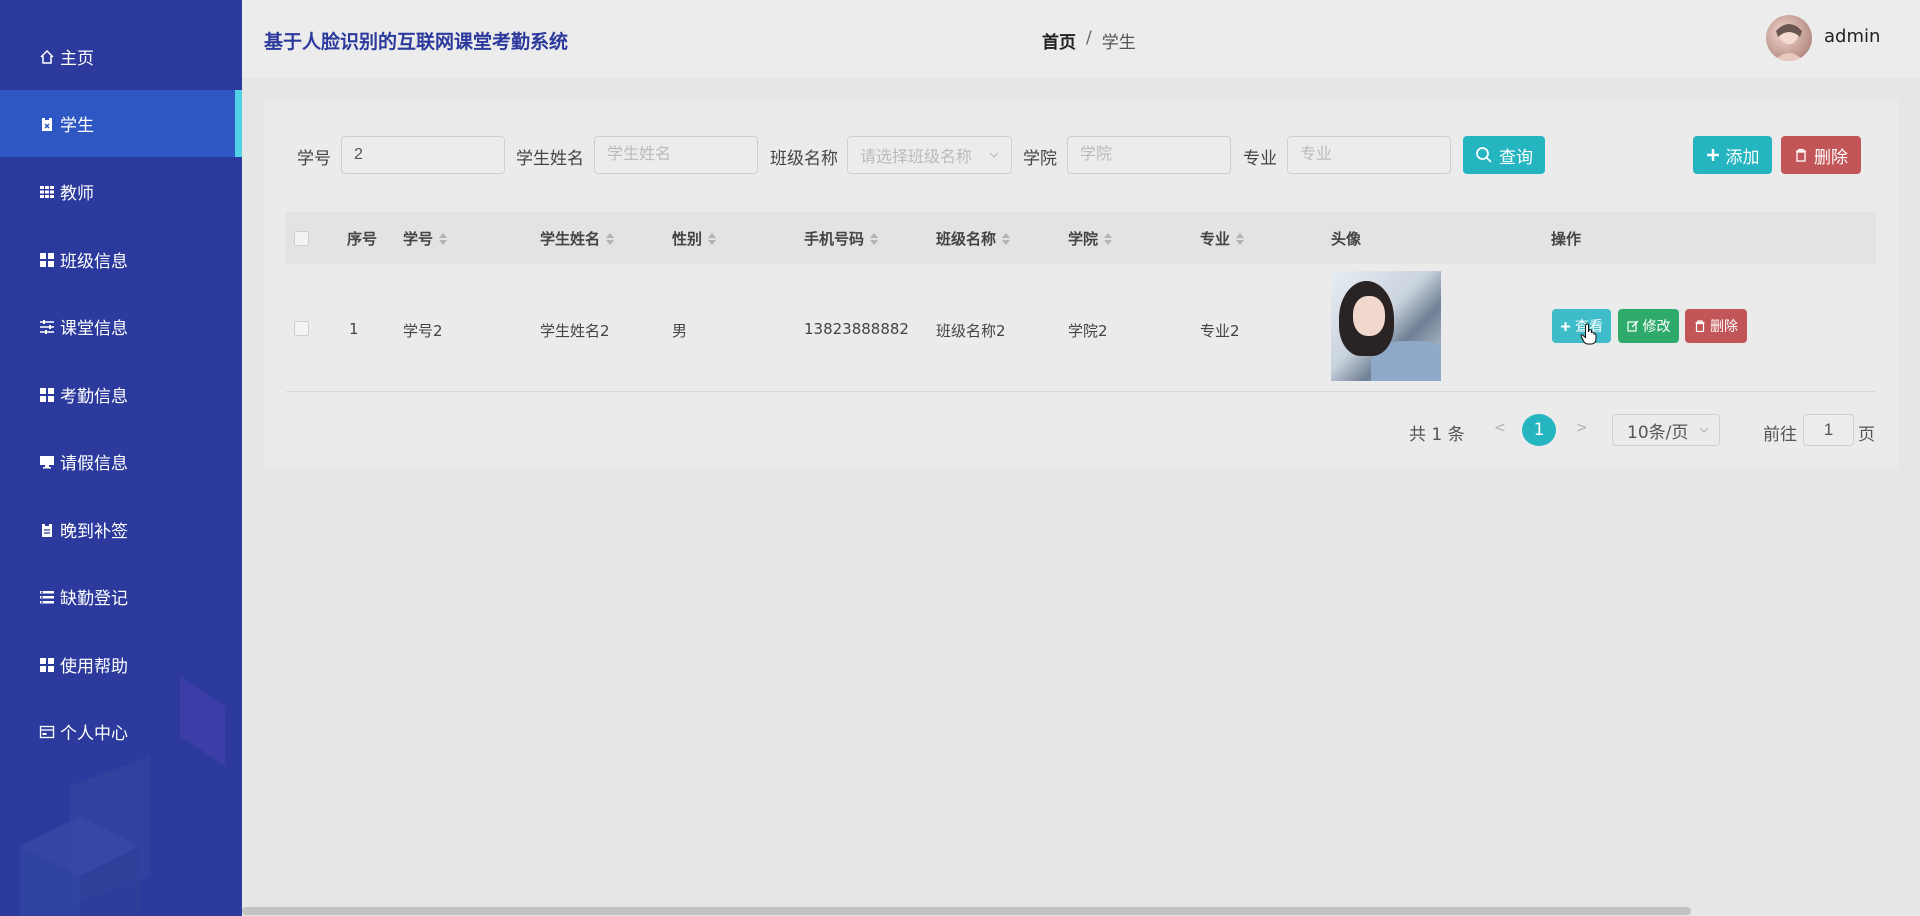 This screenshot has height=916, width=1920. Describe the element at coordinates (1220, 331) in the screenshot. I see `cell-major: 专业2` at that location.